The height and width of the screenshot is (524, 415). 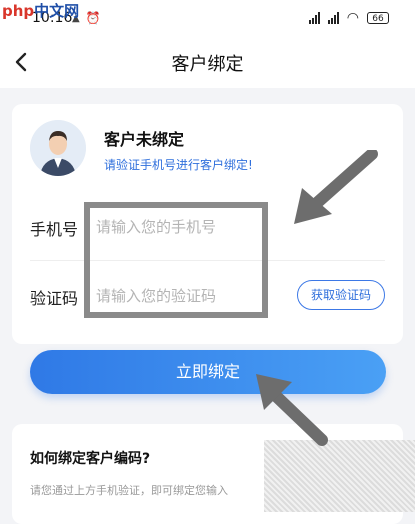 What do you see at coordinates (339, 476) in the screenshot?
I see `noise-overlay` at bounding box center [339, 476].